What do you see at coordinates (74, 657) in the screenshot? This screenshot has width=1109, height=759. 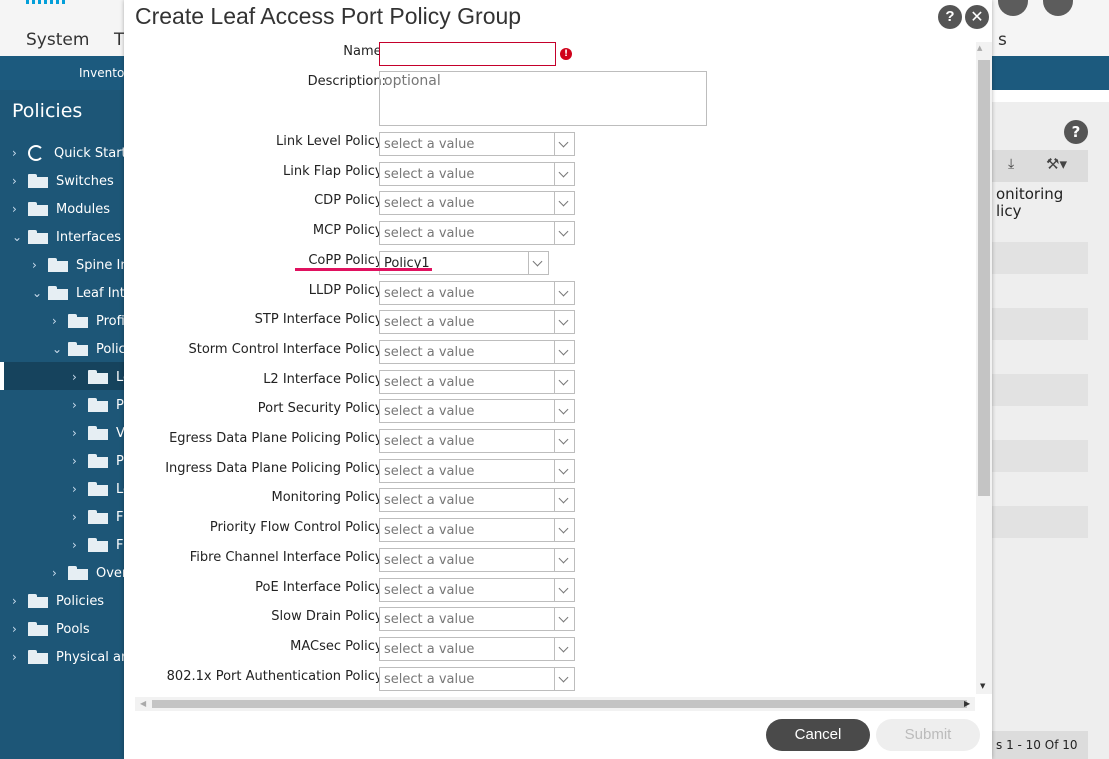 I see `tree-item: › Physical and` at bounding box center [74, 657].